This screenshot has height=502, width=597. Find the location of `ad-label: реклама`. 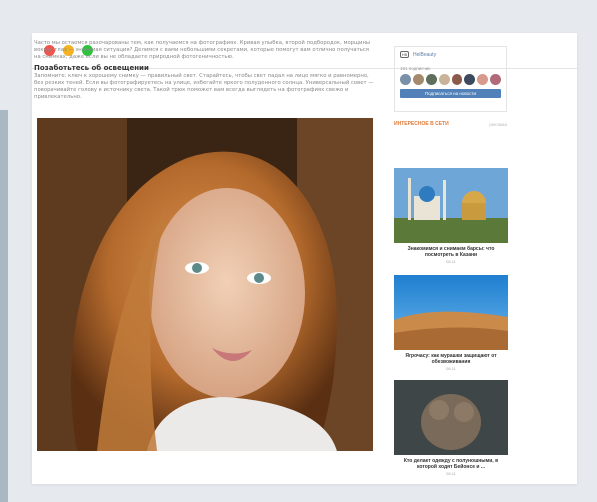

ad-label: реклама is located at coordinates (498, 124).